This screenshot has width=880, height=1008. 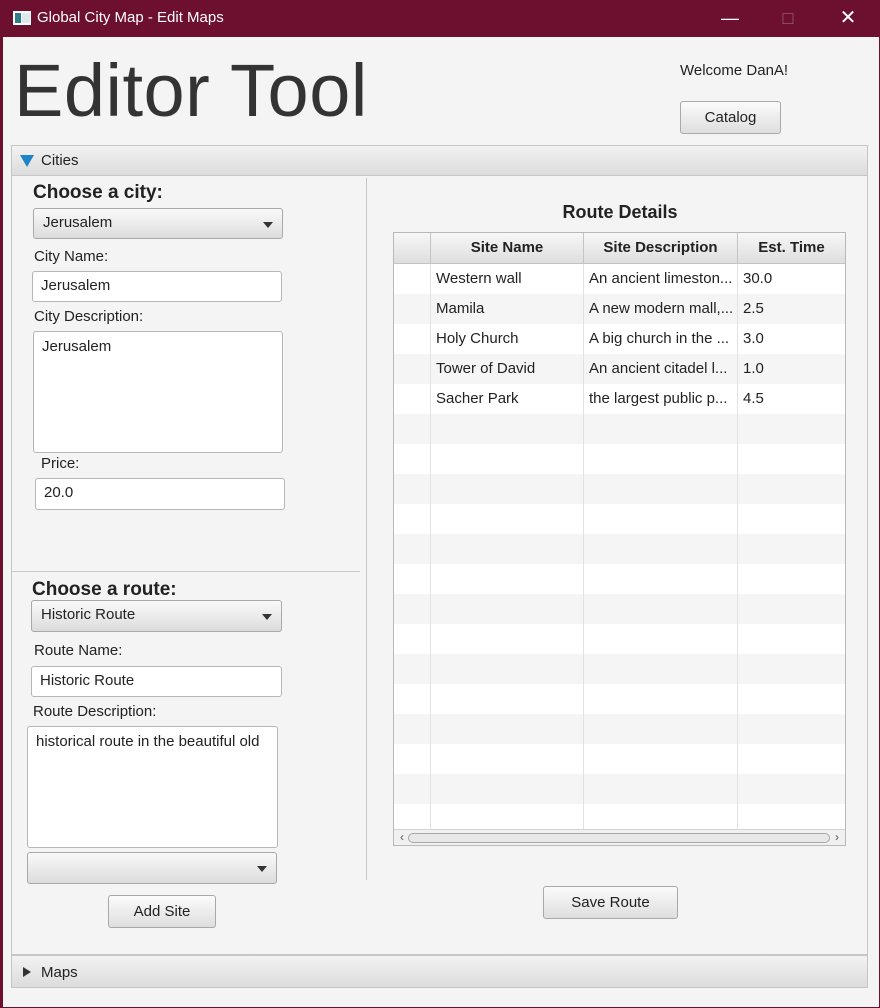 I want to click on column-header-index, so click(x=412, y=248).